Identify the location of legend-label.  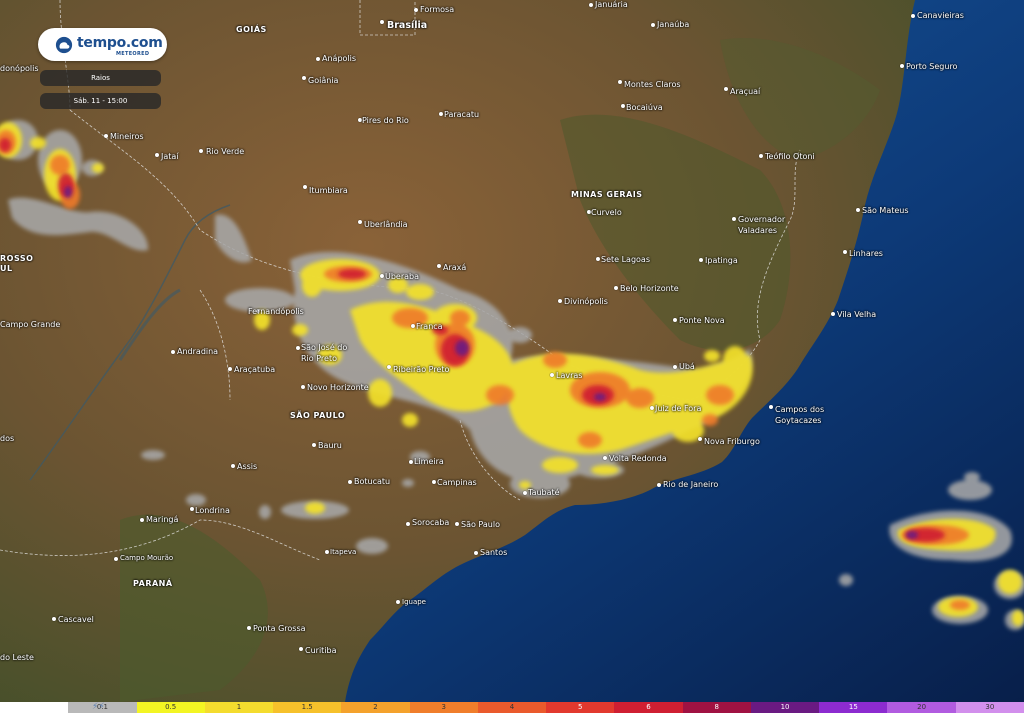
(34, 707).